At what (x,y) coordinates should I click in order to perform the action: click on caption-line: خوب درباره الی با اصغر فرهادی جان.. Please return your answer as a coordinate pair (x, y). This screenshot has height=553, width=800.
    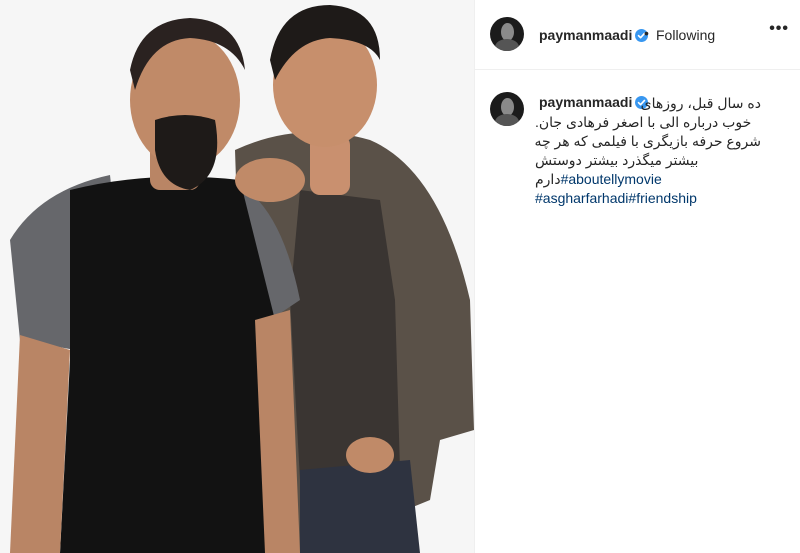
    Looking at the image, I should click on (643, 122).